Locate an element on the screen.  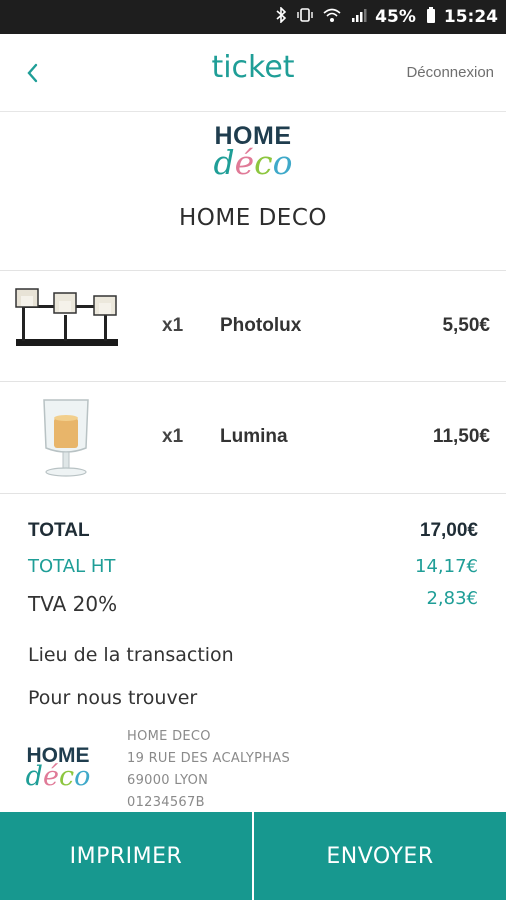
find-us-label: Pour nous trouver is located at coordinates (113, 698).